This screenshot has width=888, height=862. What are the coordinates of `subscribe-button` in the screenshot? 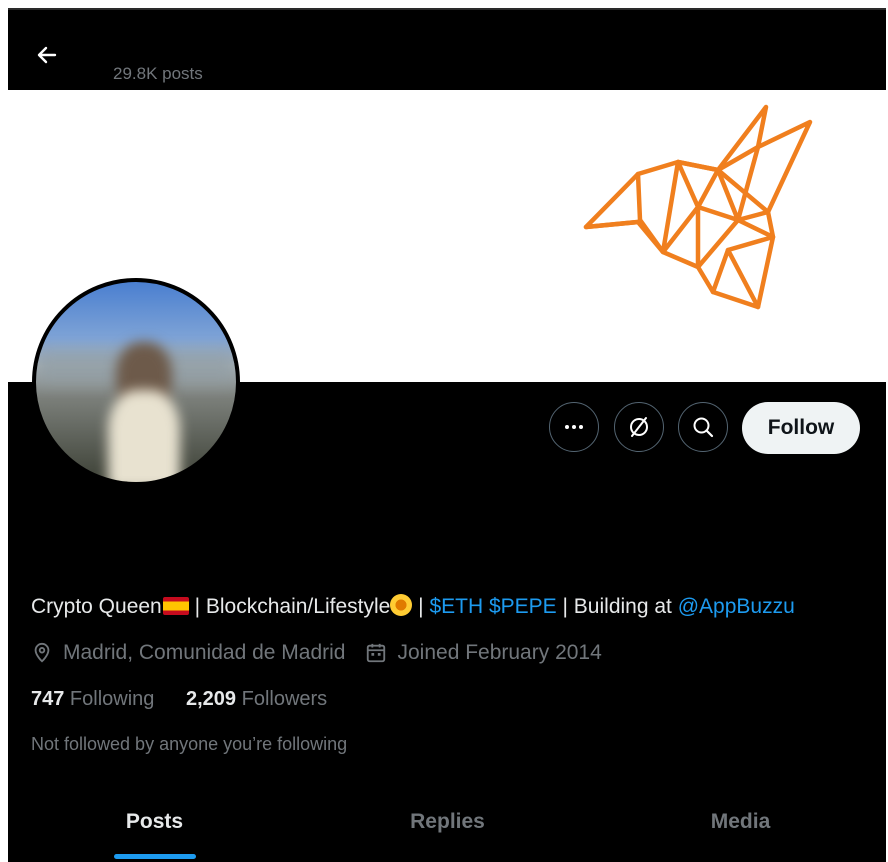 It's located at (639, 427).